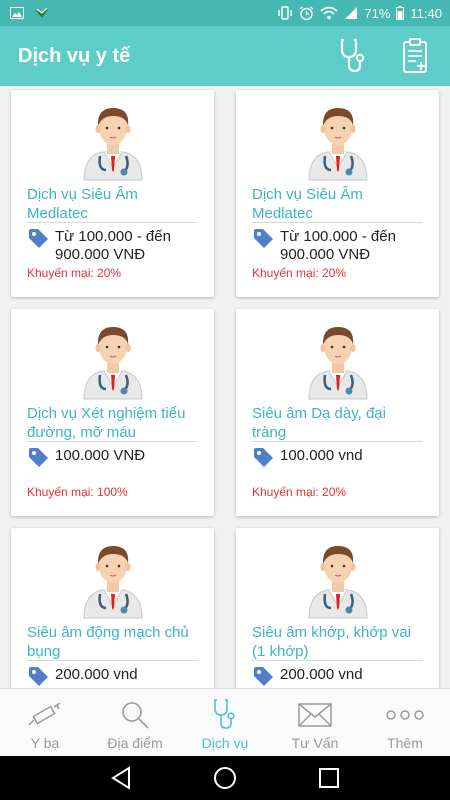 The height and width of the screenshot is (800, 450). Describe the element at coordinates (285, 13) in the screenshot. I see `vibrate-icon` at that location.